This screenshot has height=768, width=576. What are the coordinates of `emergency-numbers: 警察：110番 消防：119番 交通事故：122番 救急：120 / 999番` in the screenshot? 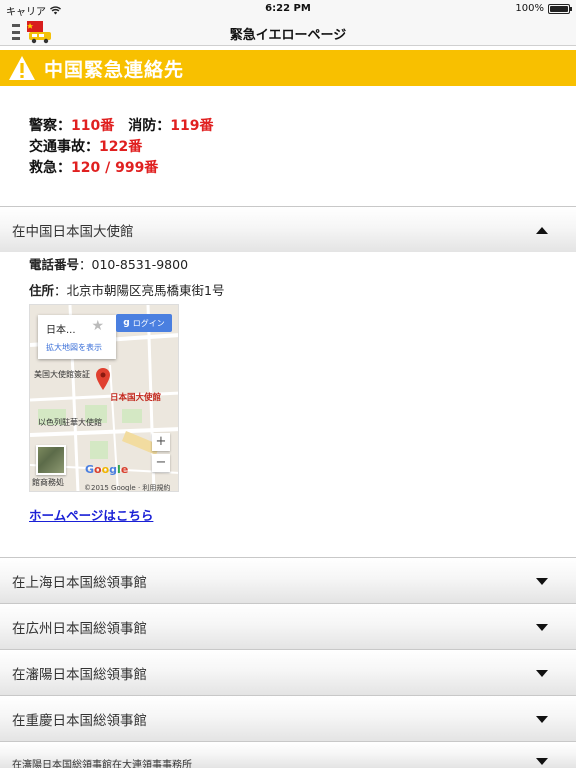 It's located at (121, 147).